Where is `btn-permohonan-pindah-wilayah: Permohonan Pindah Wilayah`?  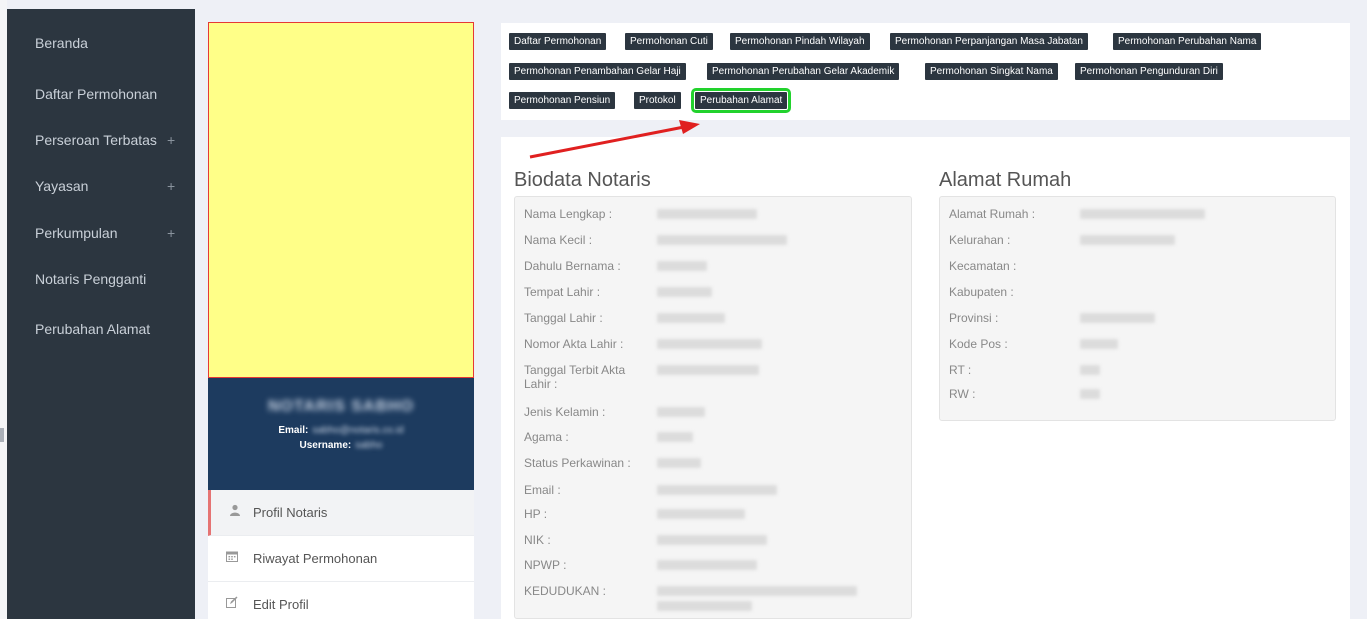
btn-permohonan-pindah-wilayah: Permohonan Pindah Wilayah is located at coordinates (800, 41).